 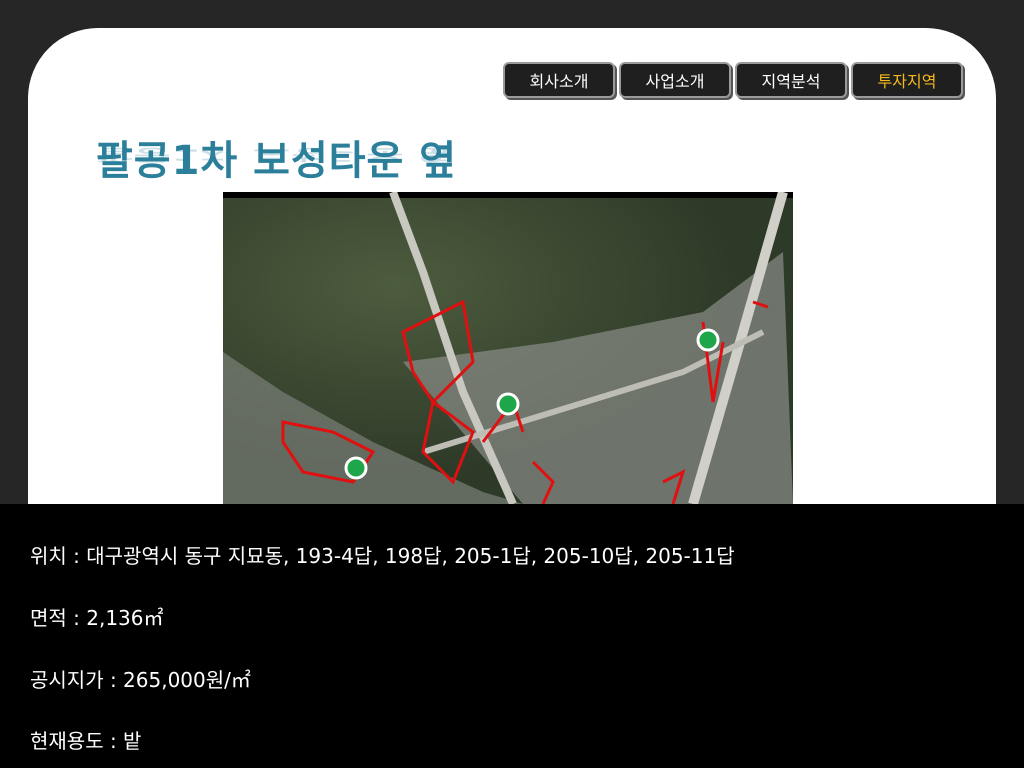 What do you see at coordinates (559, 80) in the screenshot?
I see `nav-company-intro: 회사소개` at bounding box center [559, 80].